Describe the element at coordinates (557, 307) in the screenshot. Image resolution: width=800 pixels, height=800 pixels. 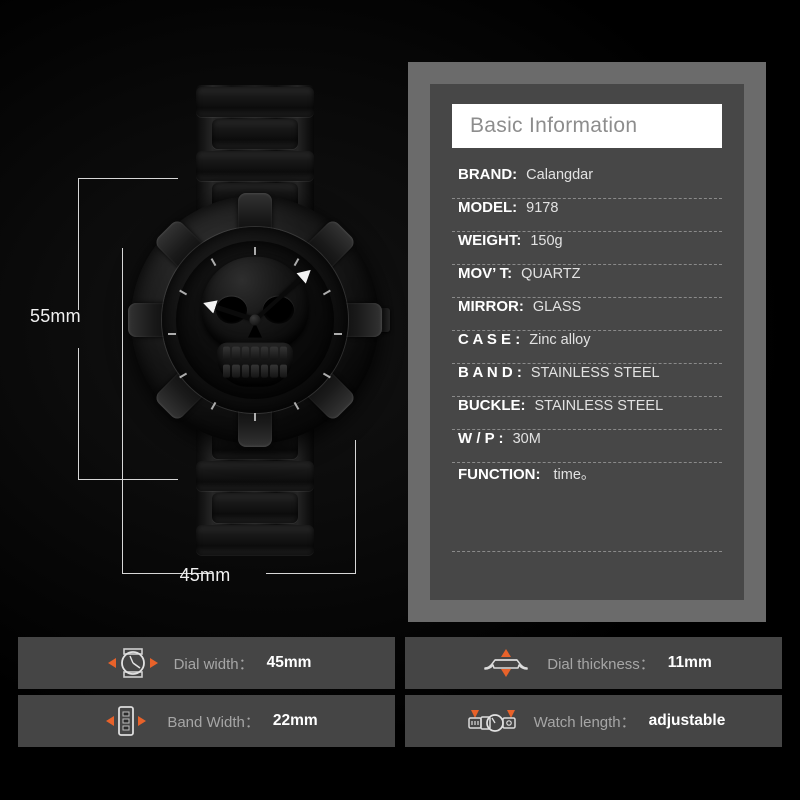
I see `spec-value: GLASS` at that location.